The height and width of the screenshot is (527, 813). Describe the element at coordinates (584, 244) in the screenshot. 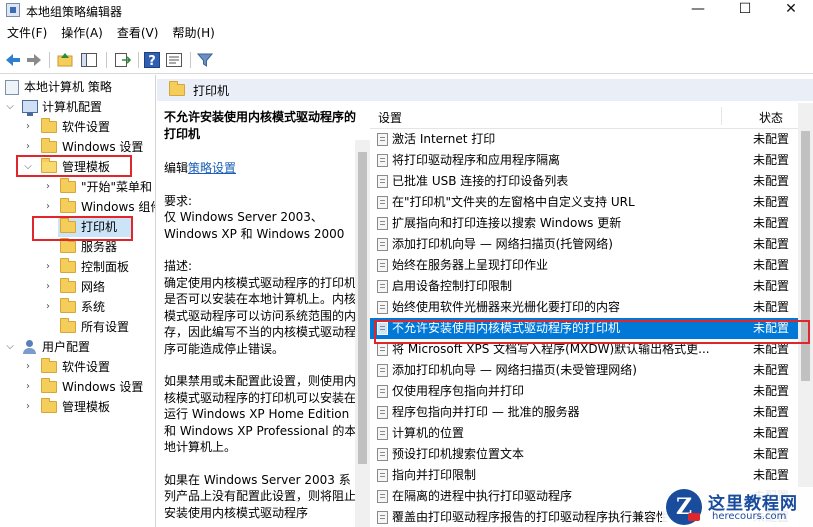

I see `list-row: 添加打印机向导 — 网络扫描页(托管网络) 未配置` at that location.